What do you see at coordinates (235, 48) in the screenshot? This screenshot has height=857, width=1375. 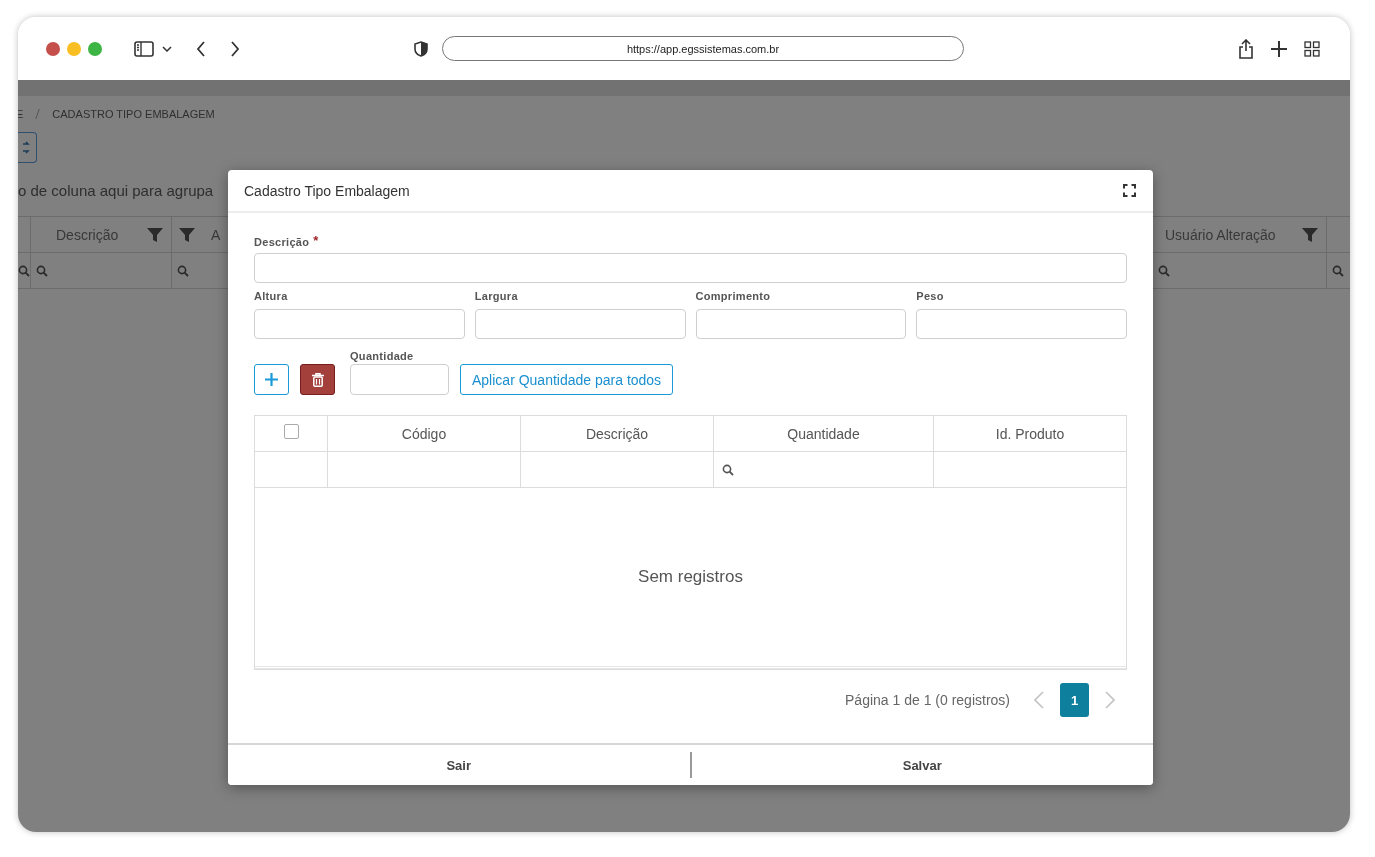 I see `forward-icon` at bounding box center [235, 48].